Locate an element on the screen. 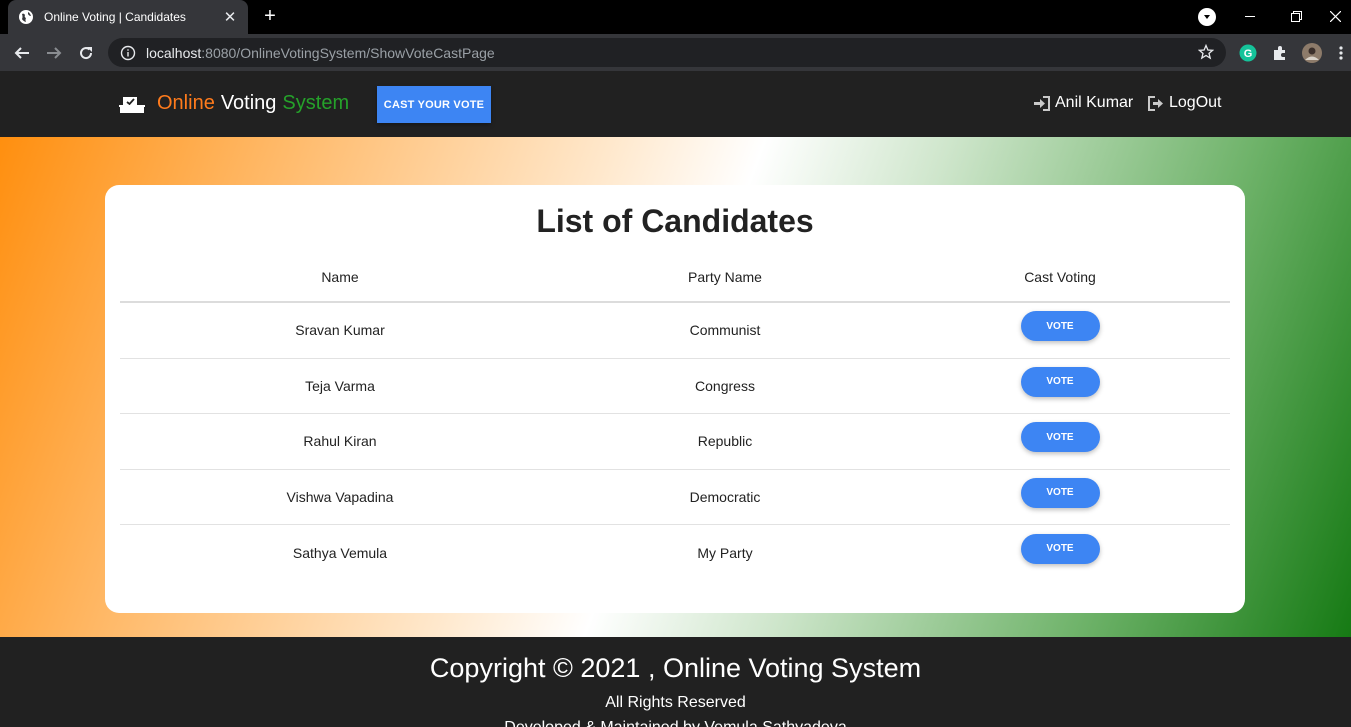 Image resolution: width=1351 pixels, height=727 pixels. close-tab-icon: ✕ is located at coordinates (230, 17).